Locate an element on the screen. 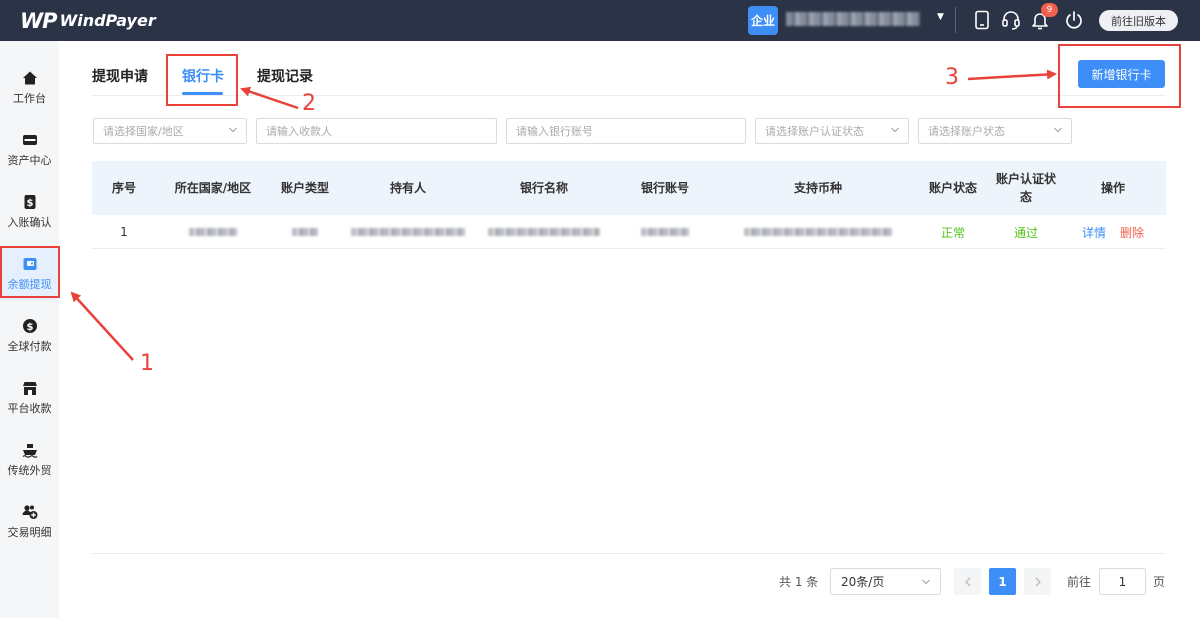 This screenshot has width=1200, height=618. account-status-placeholder: 请选择账户状态 is located at coordinates (966, 131).